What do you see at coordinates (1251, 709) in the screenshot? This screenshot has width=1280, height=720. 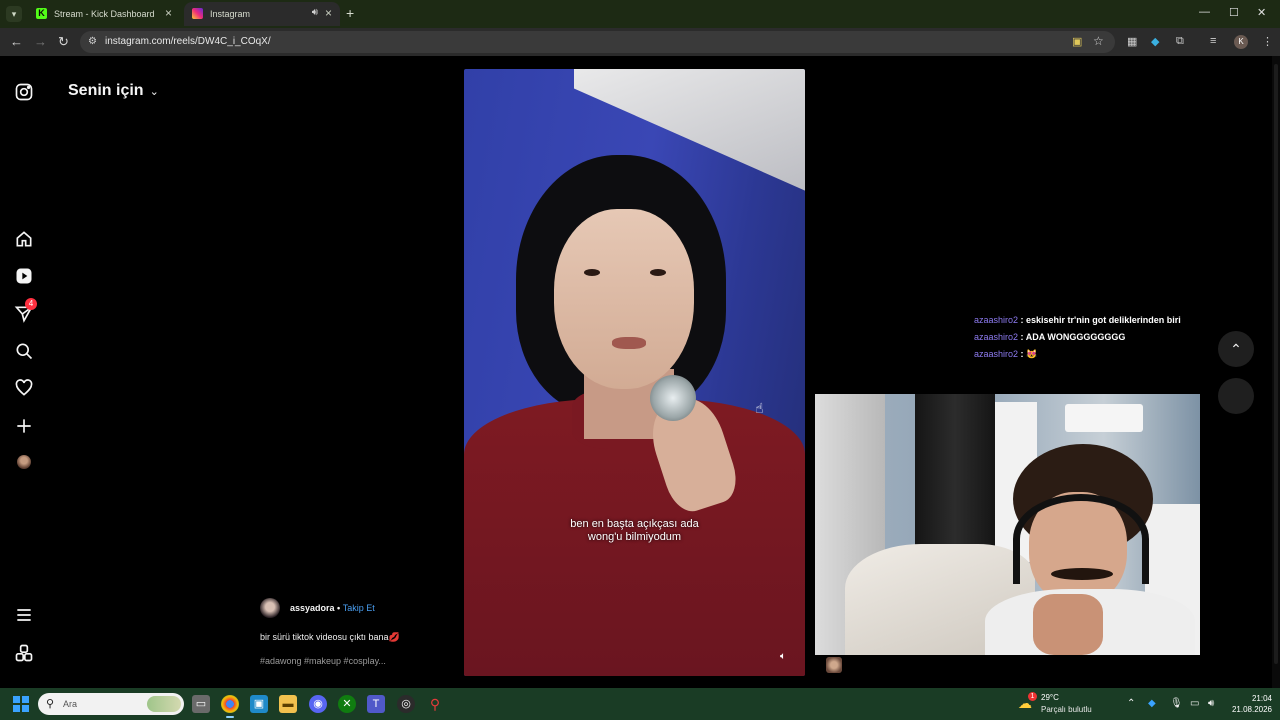 I see `clock-date: 21.08.2026` at bounding box center [1251, 709].